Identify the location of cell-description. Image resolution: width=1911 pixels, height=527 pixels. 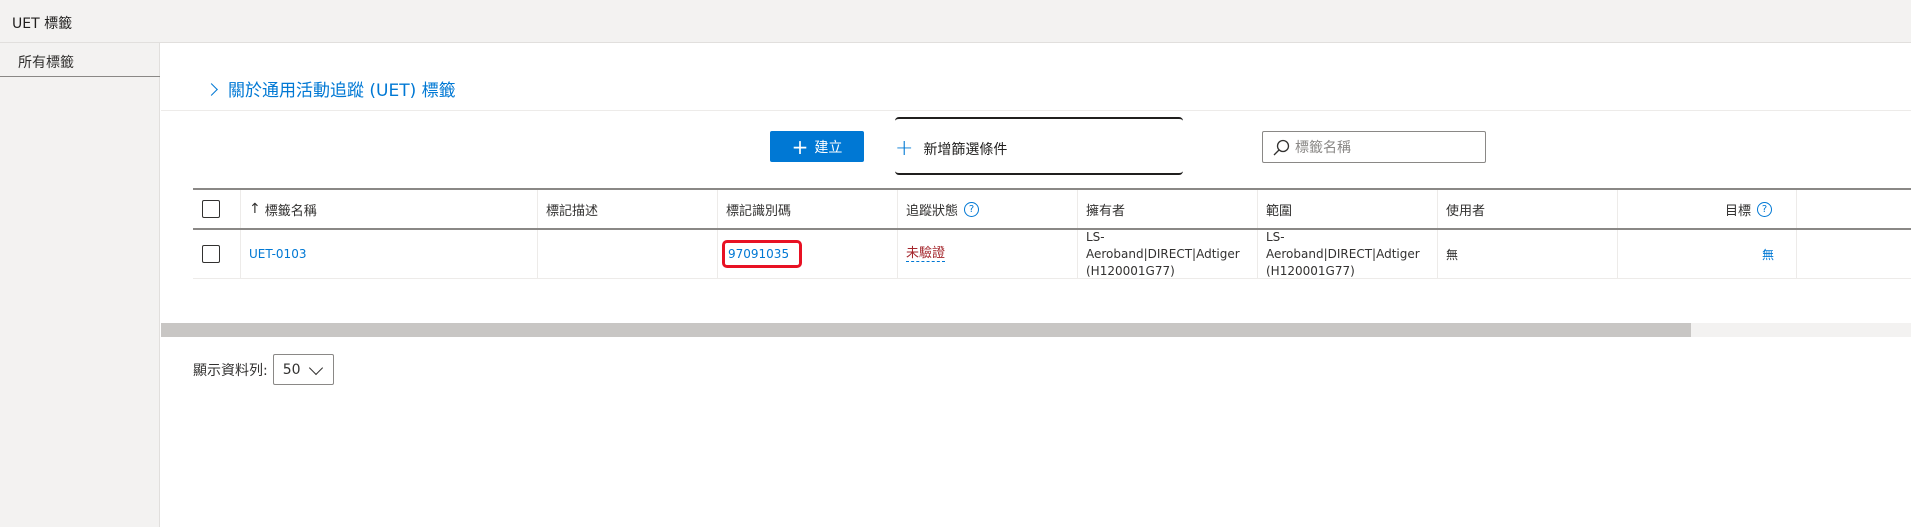
(627, 254).